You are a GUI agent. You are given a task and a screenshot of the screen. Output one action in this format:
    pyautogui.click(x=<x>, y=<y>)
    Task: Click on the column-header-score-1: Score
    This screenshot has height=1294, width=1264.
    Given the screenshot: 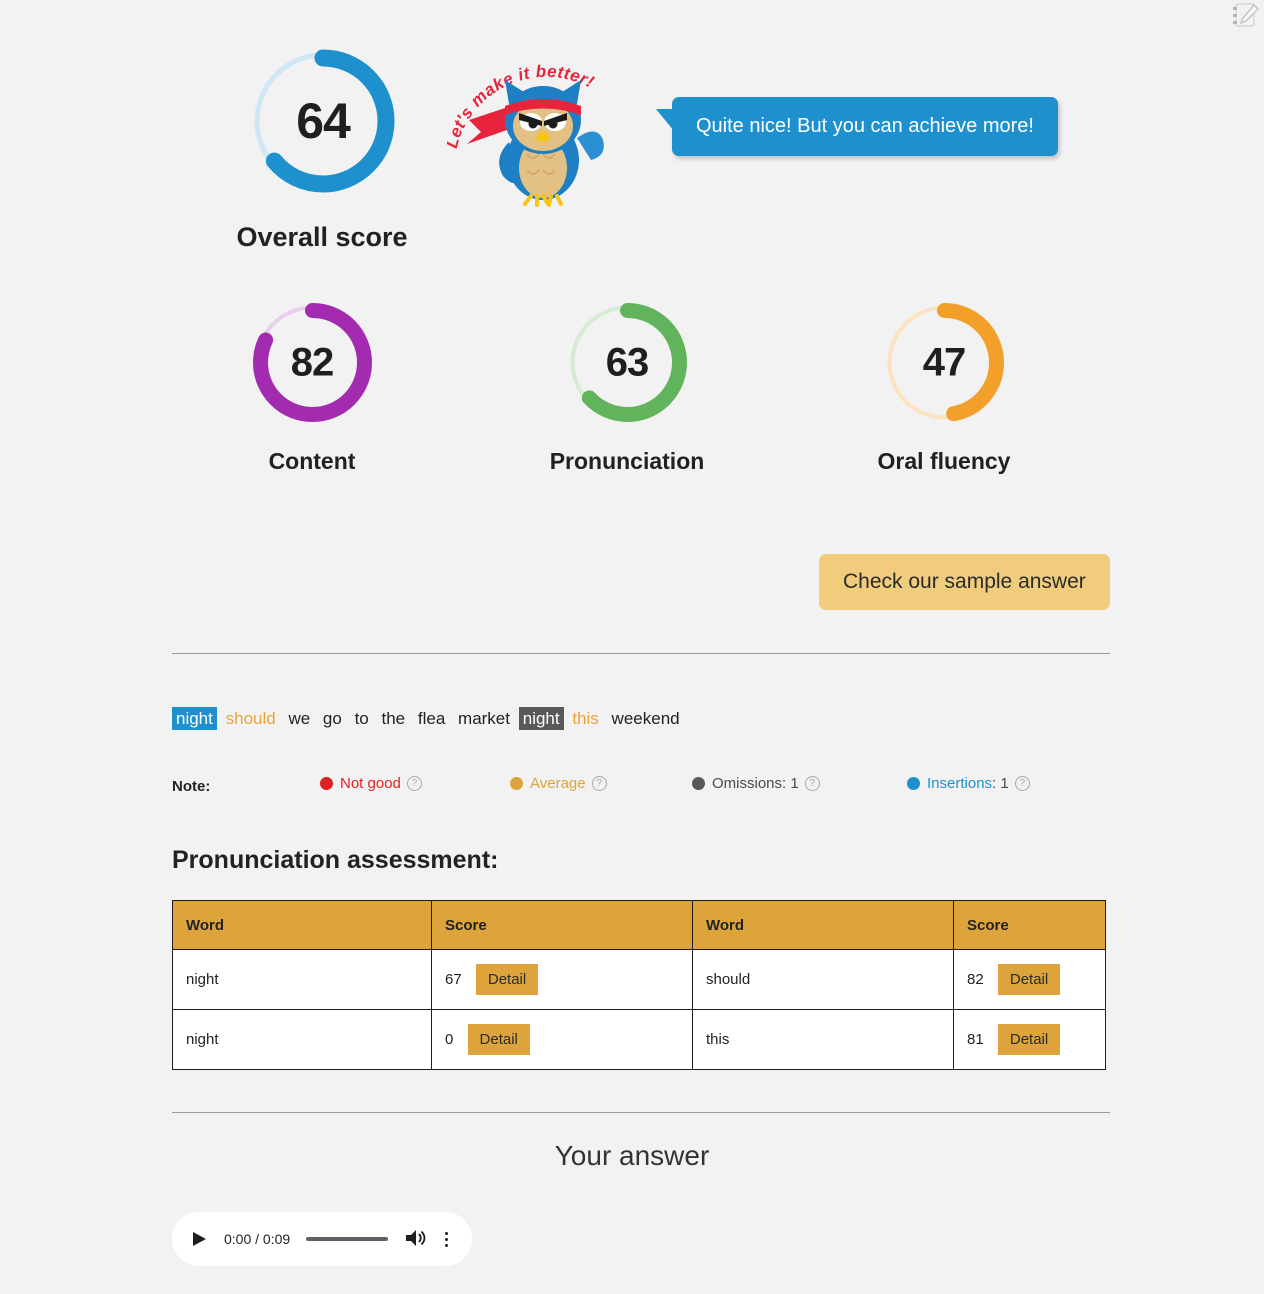 What is the action you would take?
    pyautogui.click(x=562, y=925)
    